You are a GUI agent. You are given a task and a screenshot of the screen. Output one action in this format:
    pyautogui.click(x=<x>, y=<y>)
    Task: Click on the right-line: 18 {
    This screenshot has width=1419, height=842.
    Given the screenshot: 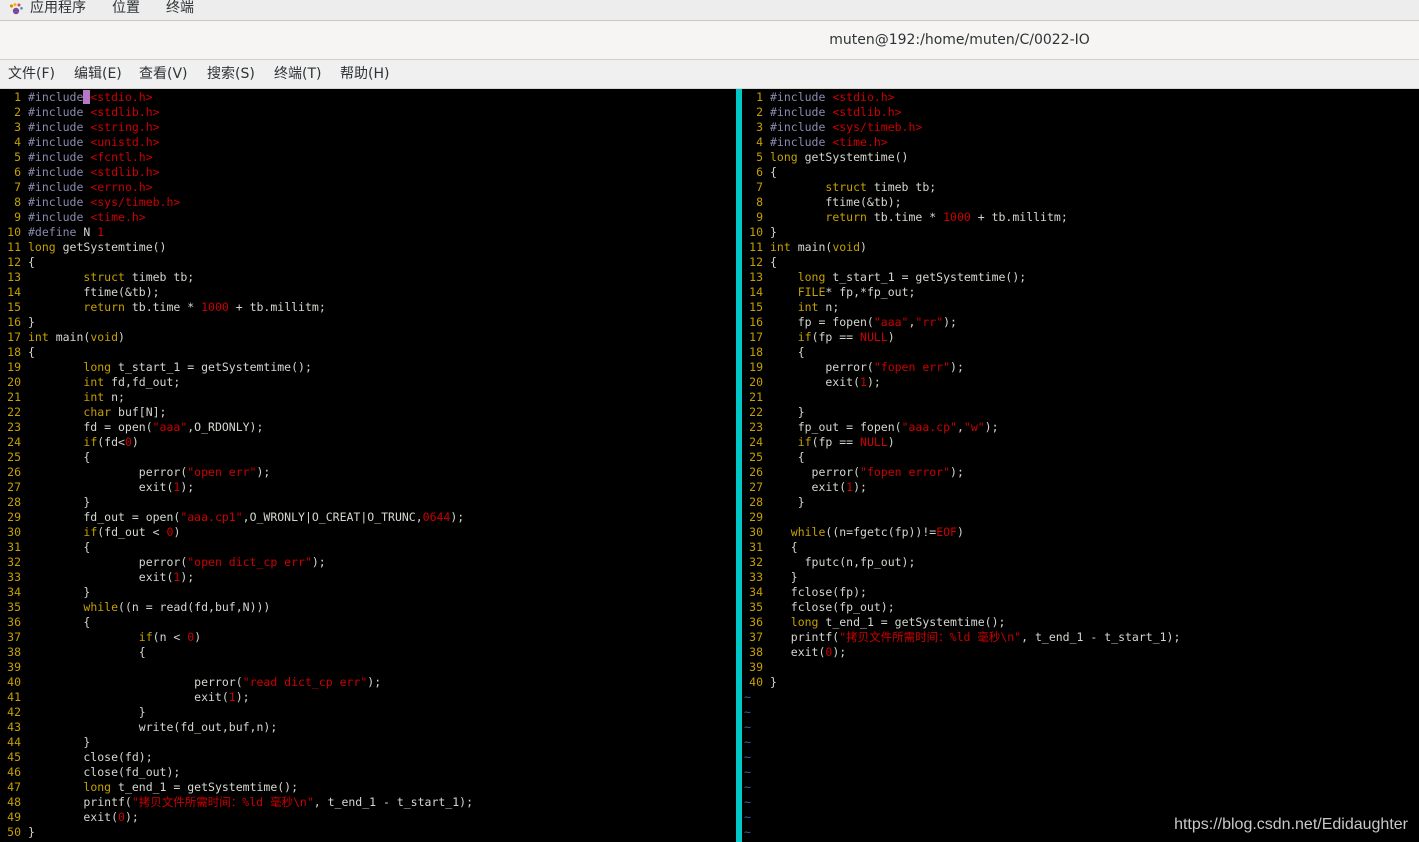 What is the action you would take?
    pyautogui.click(x=773, y=352)
    